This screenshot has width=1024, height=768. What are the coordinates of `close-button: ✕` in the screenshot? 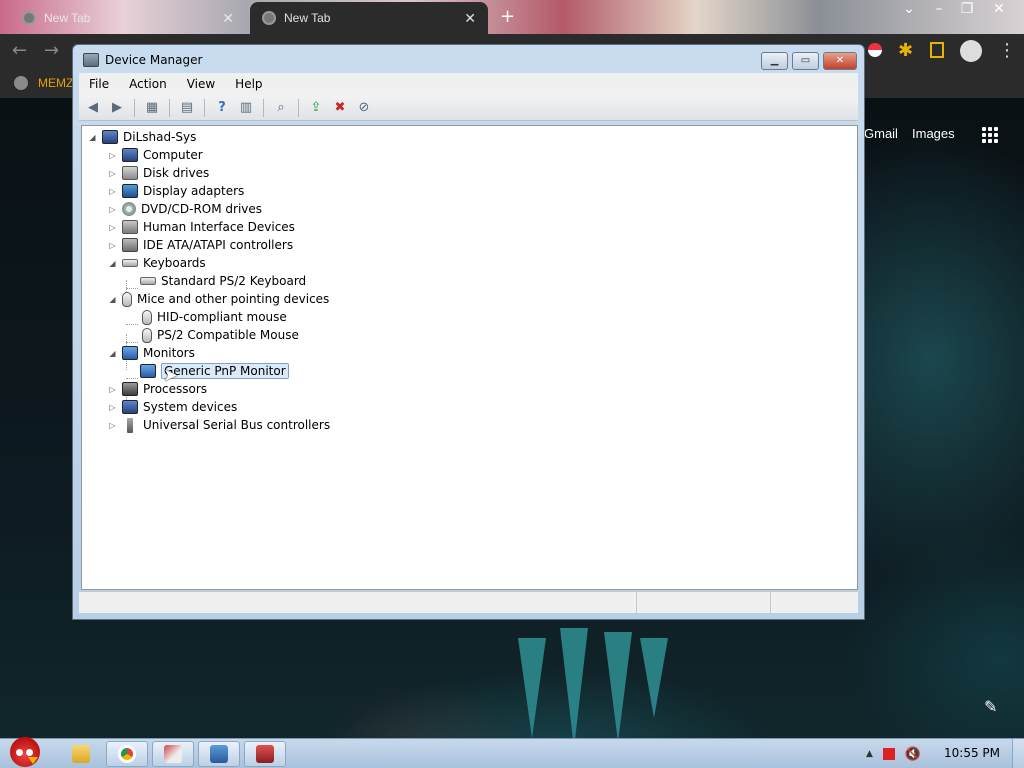 It's located at (840, 61).